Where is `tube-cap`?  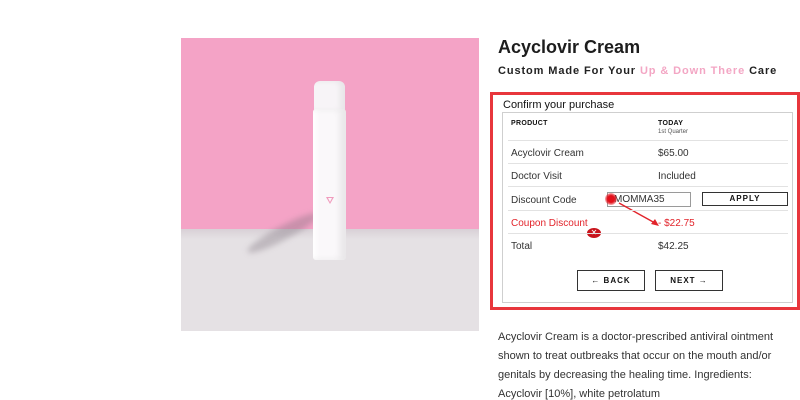
tube-cap is located at coordinates (329, 96).